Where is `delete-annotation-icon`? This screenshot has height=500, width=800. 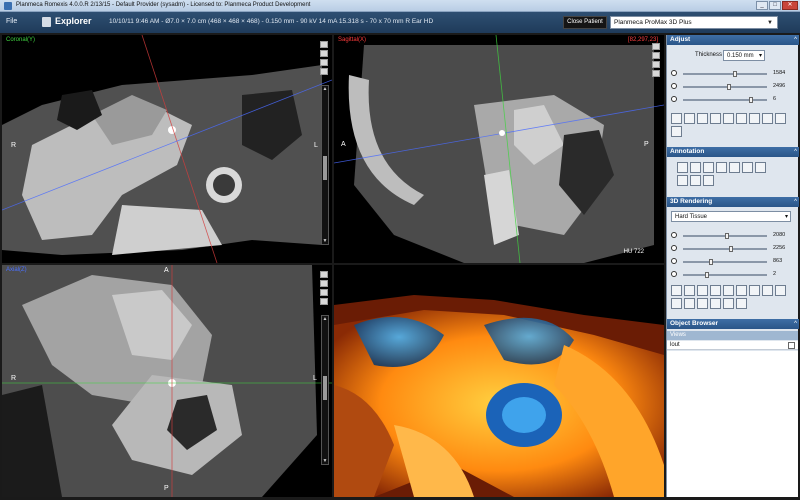 delete-annotation-icon is located at coordinates (695, 180).